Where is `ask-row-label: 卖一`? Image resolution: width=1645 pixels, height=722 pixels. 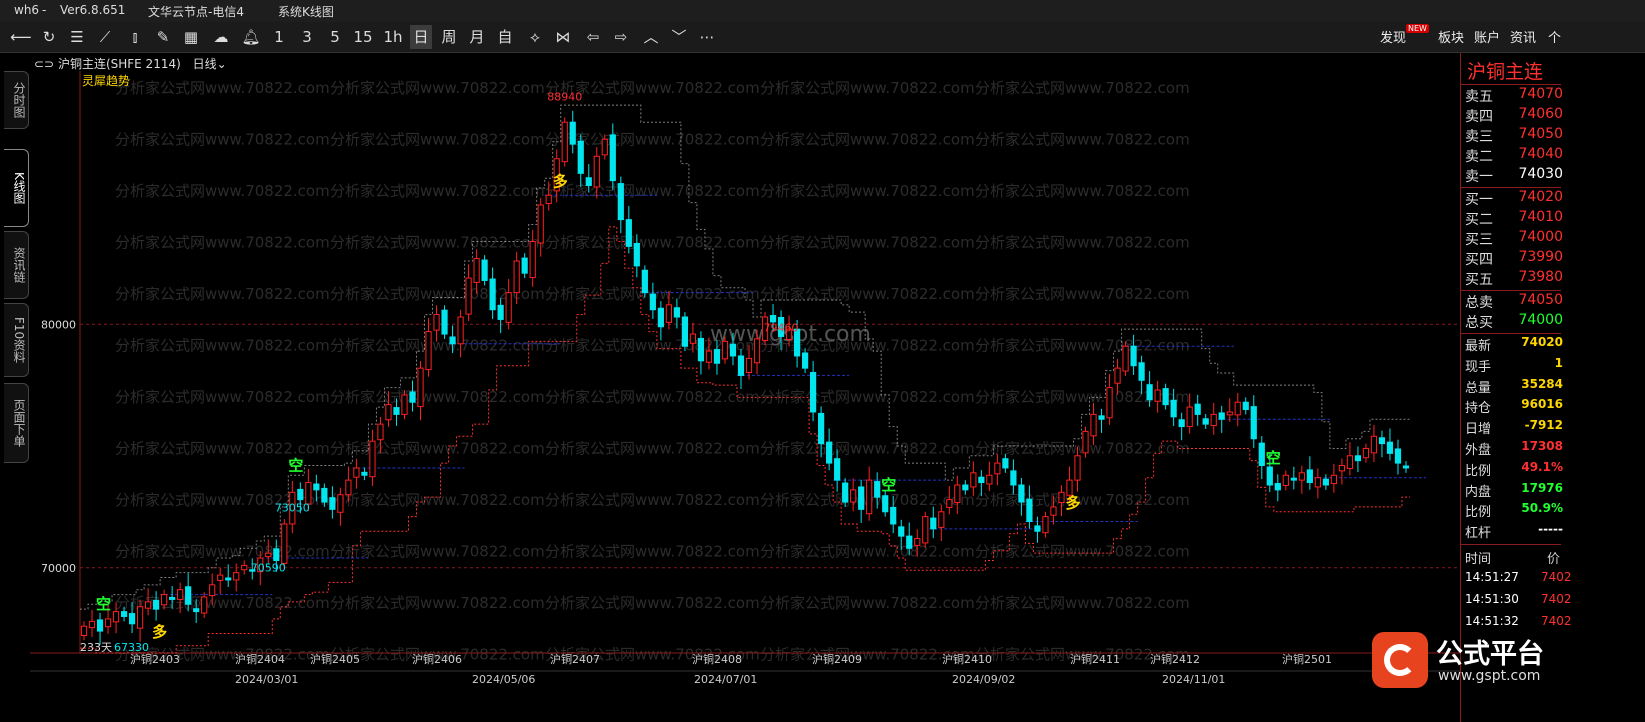 ask-row-label: 卖一 is located at coordinates (1479, 177).